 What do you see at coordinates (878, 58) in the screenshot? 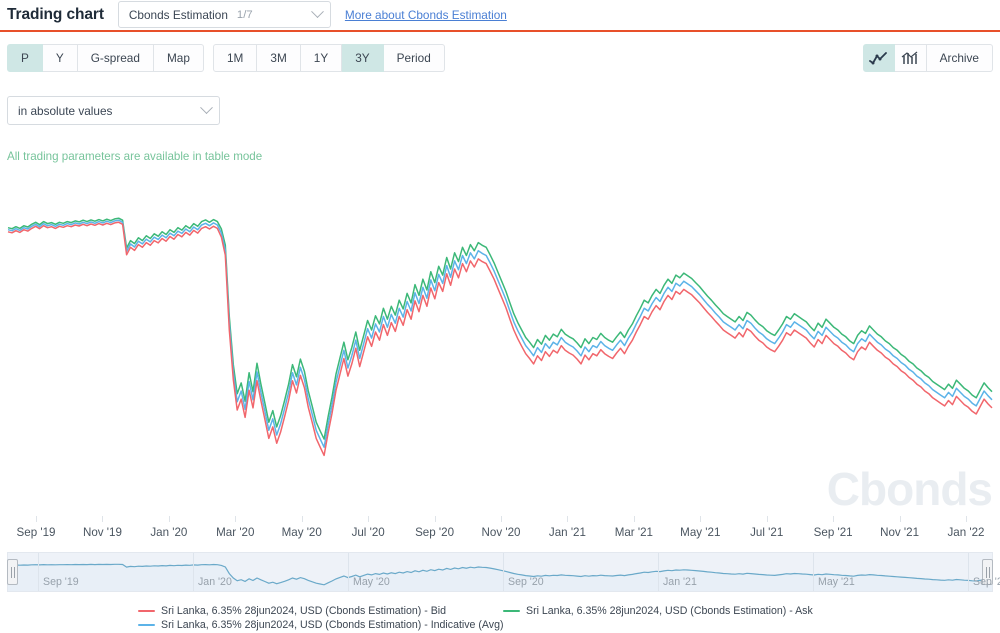
I see `line-chart-icon` at bounding box center [878, 58].